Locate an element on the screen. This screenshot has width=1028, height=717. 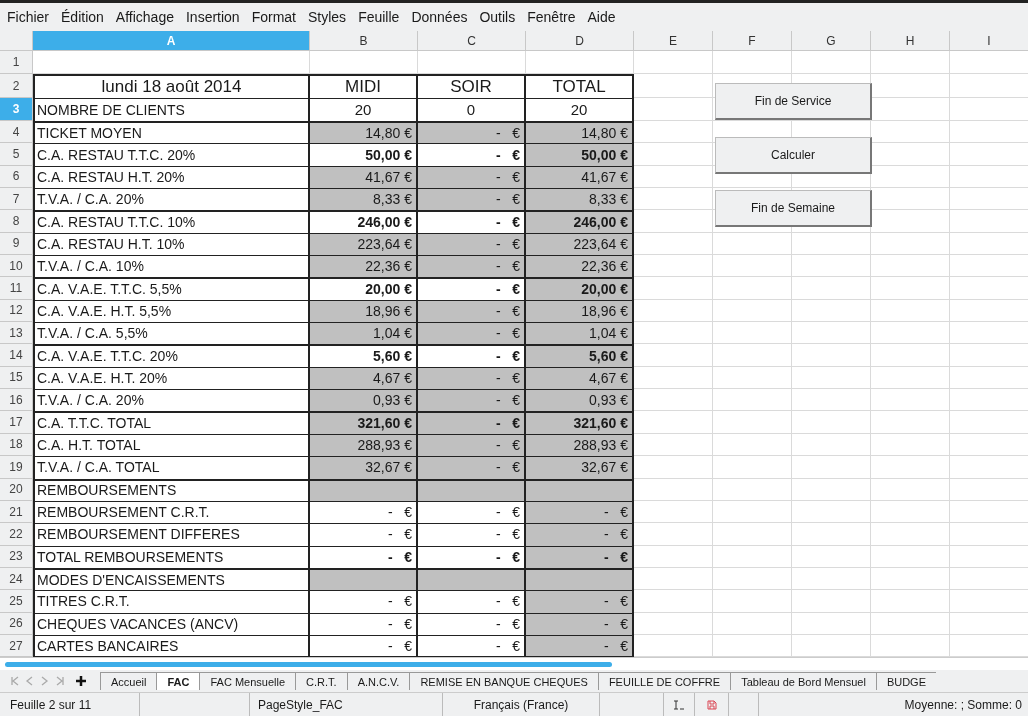
row-header: 4 is located at coordinates (16, 132).